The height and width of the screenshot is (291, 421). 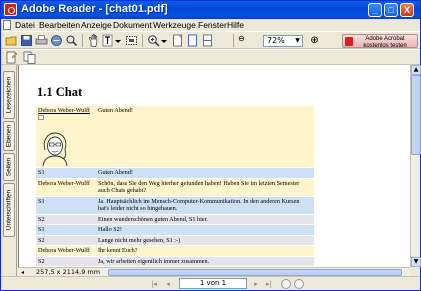 What do you see at coordinates (11, 40) in the screenshot?
I see `open-folder-icon` at bounding box center [11, 40].